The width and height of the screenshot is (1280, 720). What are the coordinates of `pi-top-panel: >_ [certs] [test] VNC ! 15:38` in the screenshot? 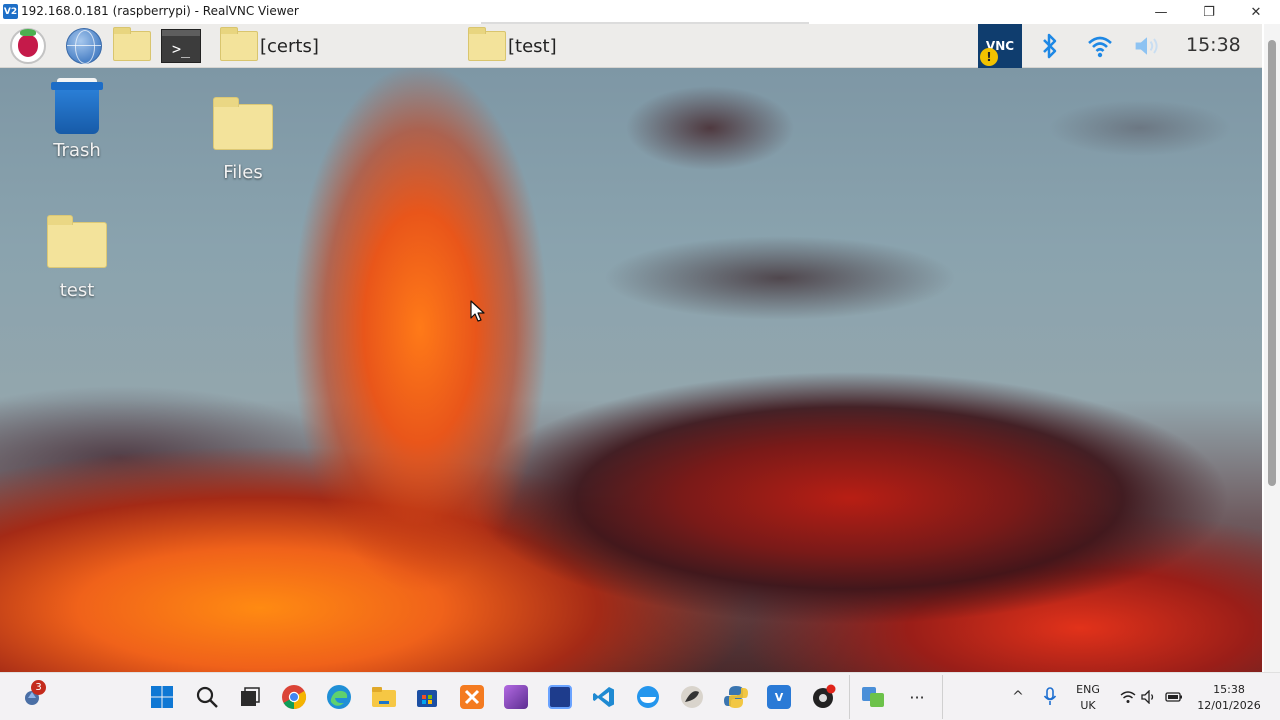 It's located at (631, 46).